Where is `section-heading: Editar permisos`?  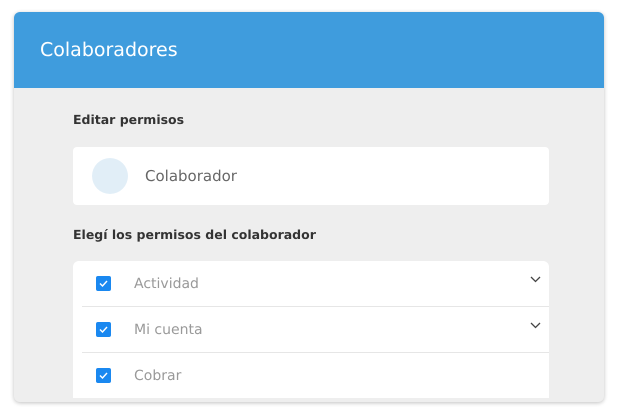
section-heading: Editar permisos is located at coordinates (129, 119).